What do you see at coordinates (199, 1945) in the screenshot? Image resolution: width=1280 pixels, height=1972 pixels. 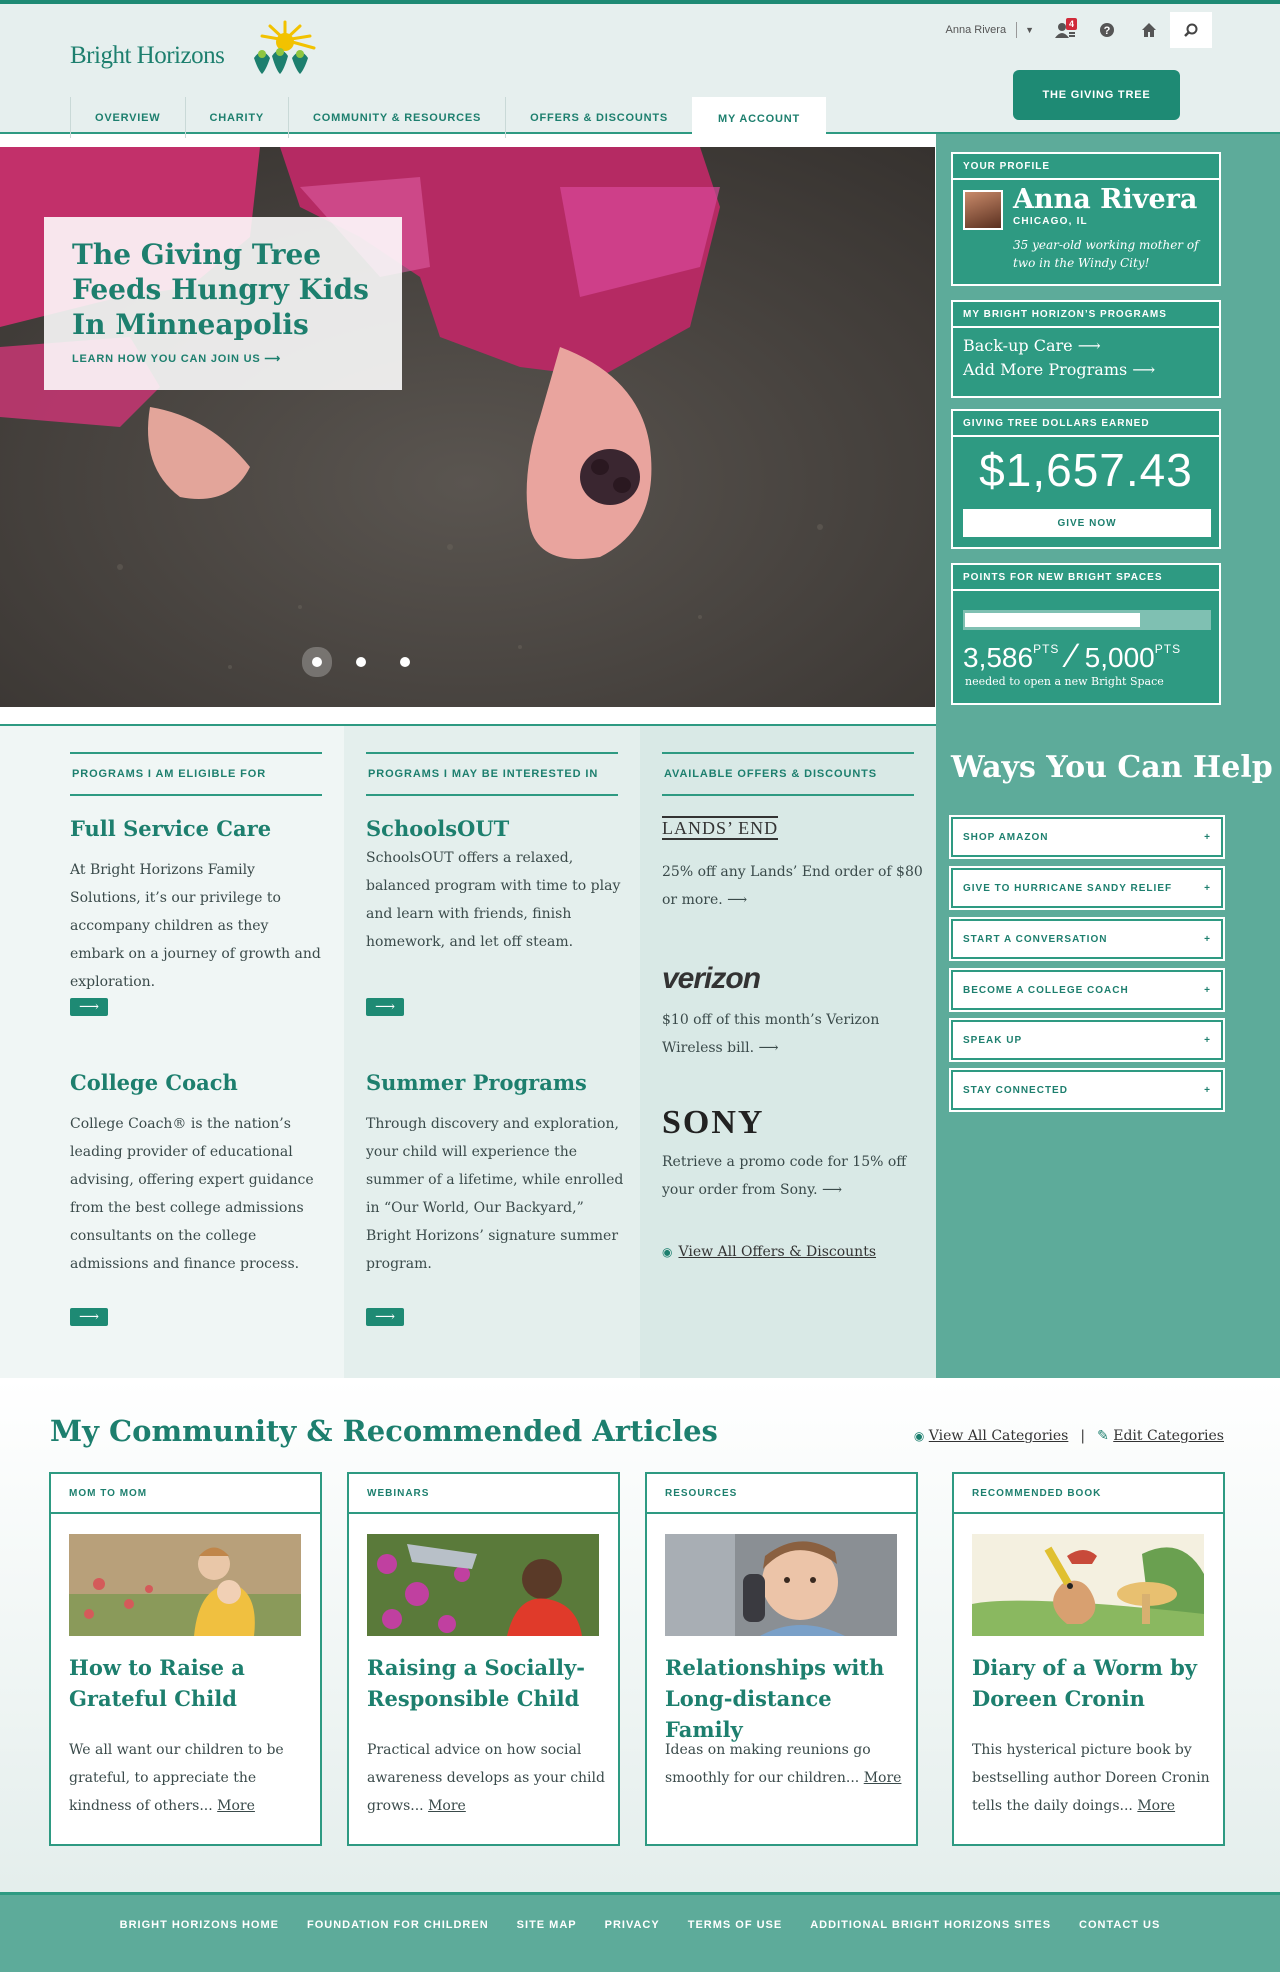 I see `footer-link-home: BRIGHT HORIZONS HOME` at bounding box center [199, 1945].